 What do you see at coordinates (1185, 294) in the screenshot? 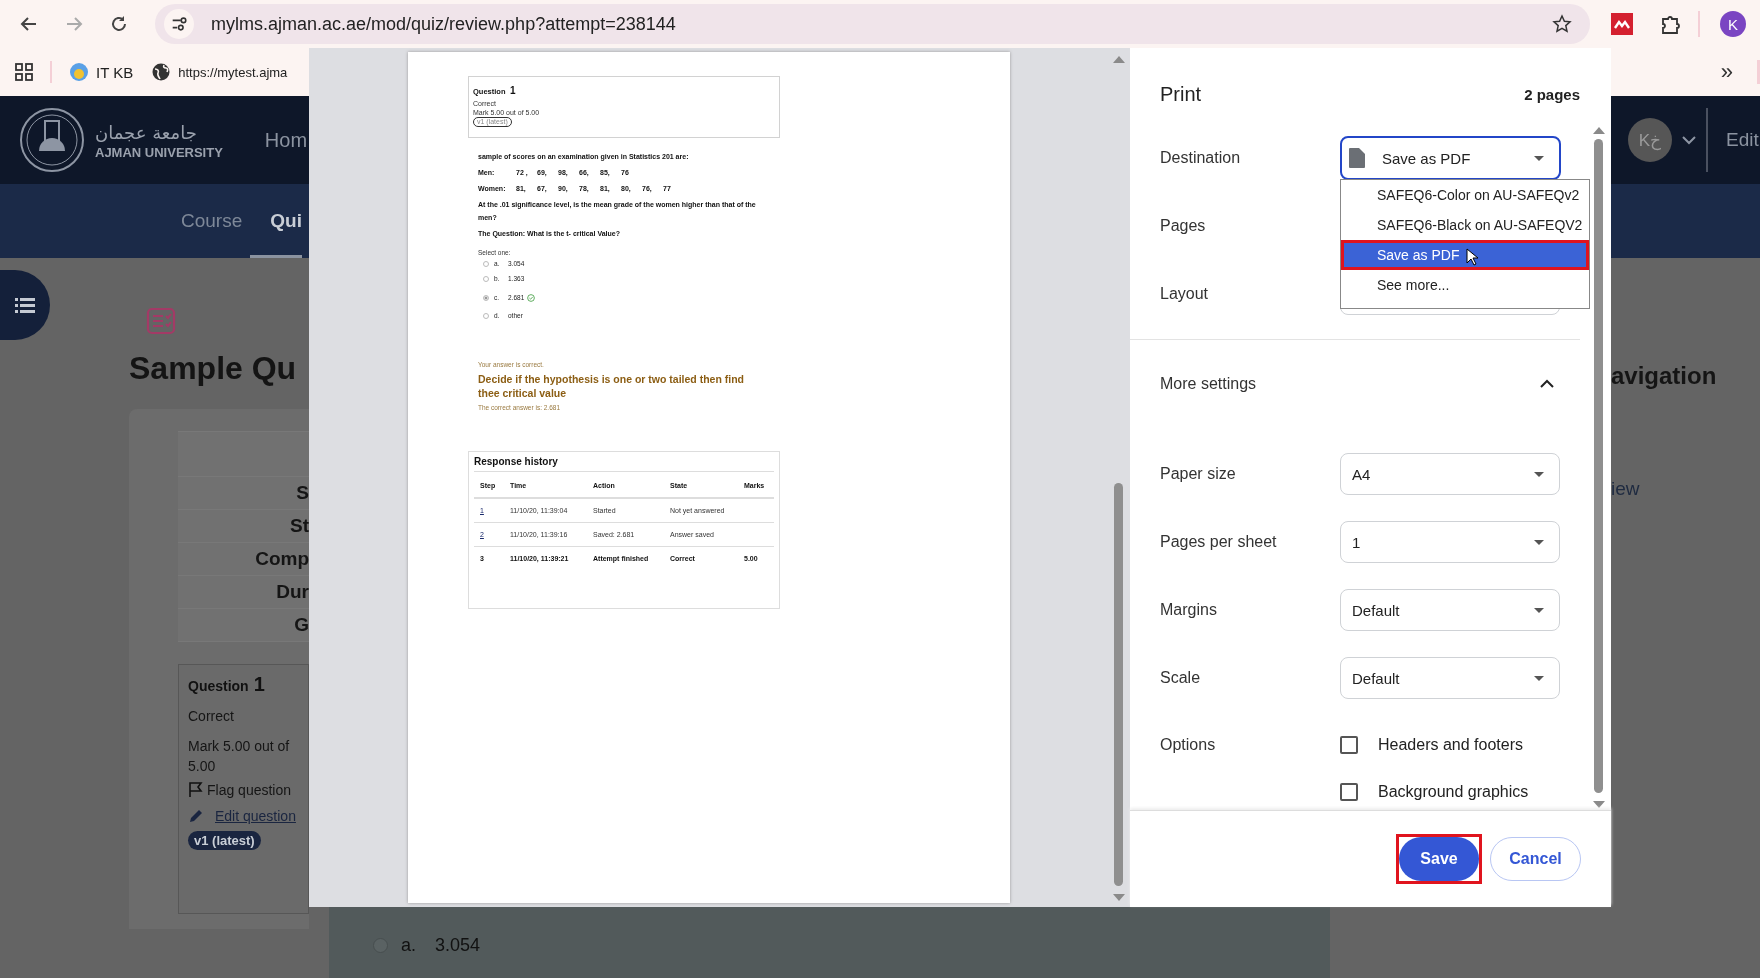
I see `setting-label: Layout` at bounding box center [1185, 294].